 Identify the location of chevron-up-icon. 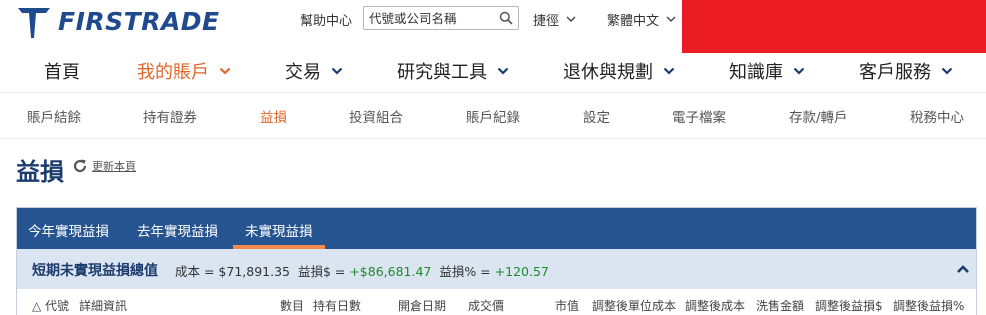
(963, 269).